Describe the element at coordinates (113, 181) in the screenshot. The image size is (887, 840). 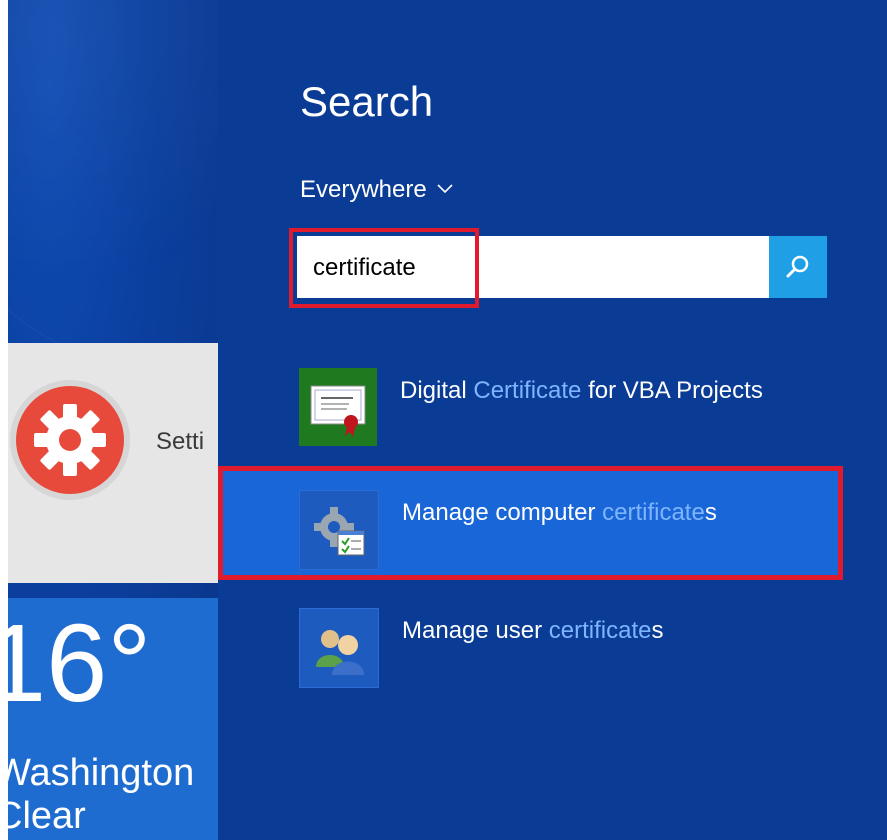
I see `background-arc` at that location.